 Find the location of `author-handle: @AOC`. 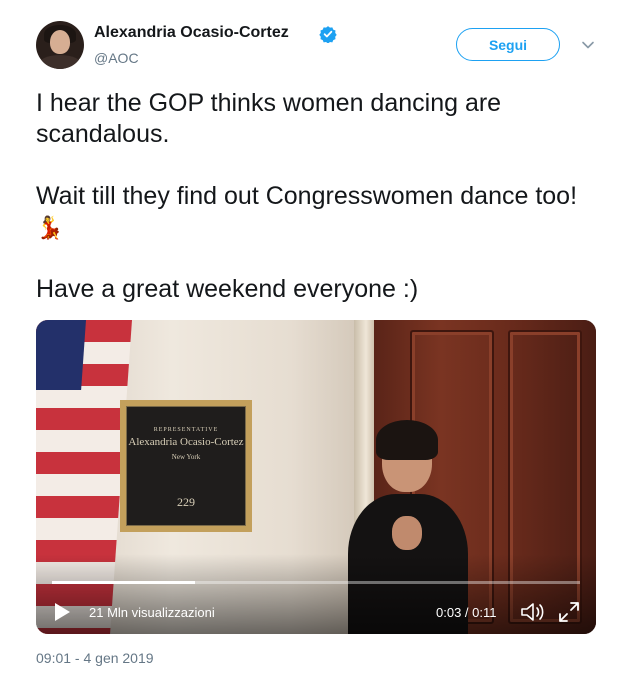

author-handle: @AOC is located at coordinates (116, 58).